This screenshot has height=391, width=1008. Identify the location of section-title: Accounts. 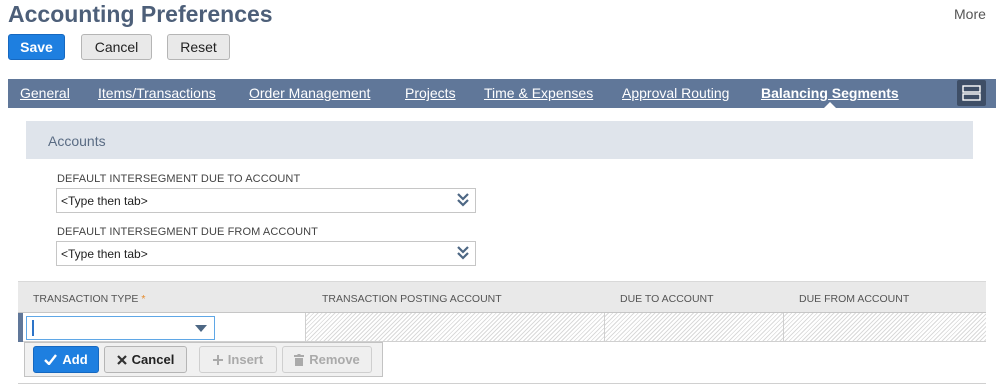
(77, 141).